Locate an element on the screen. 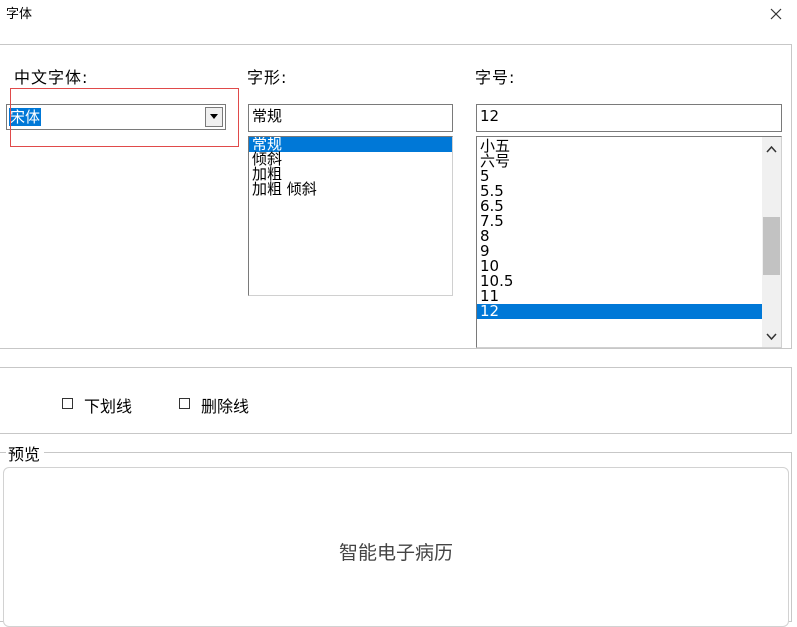  size-list: 小五 六号 5 5.5 6.5 7.5 8 9 10 10.5 11 12 is located at coordinates (629, 242).